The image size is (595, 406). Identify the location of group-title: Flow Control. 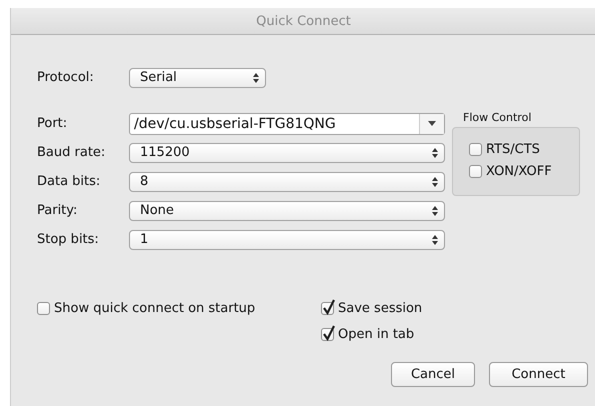
(497, 117).